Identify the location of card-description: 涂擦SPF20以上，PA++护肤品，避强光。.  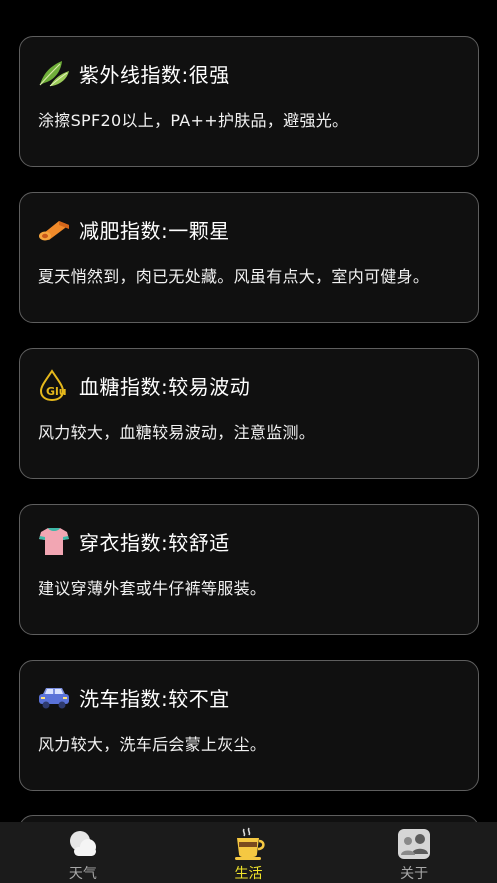
(193, 120).